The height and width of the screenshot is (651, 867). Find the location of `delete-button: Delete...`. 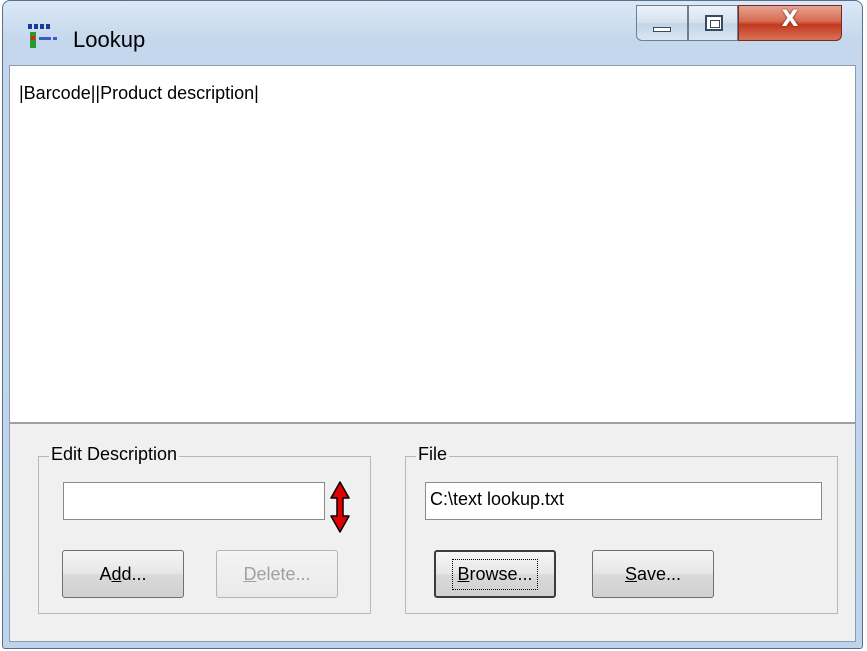

delete-button: Delete... is located at coordinates (277, 574).